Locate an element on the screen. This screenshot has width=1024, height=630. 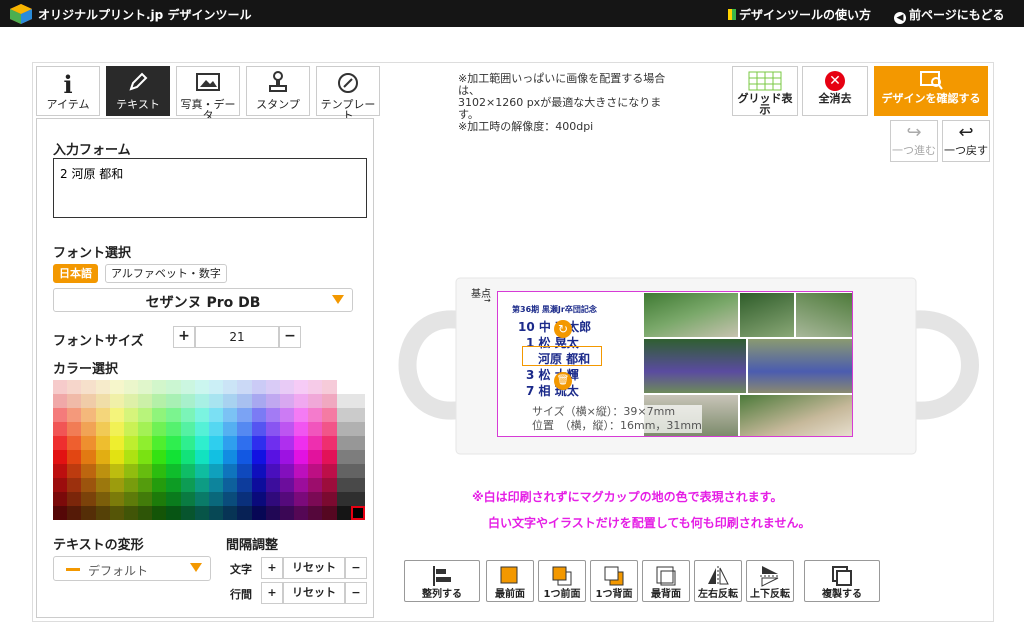
tab-item: i アイテム is located at coordinates (68, 91).